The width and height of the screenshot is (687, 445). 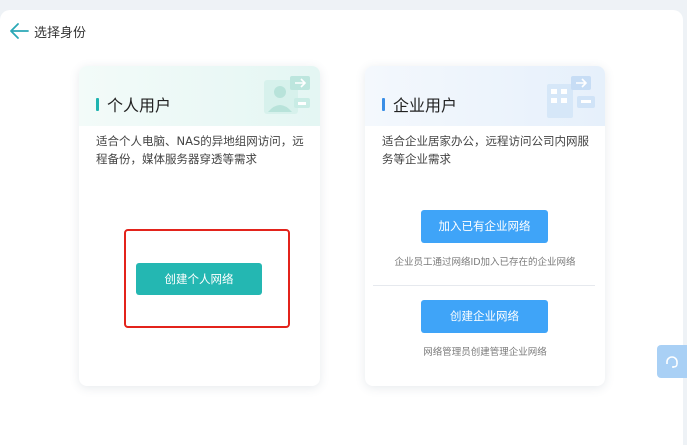 What do you see at coordinates (484, 316) in the screenshot?
I see `create-enterprise-network-button: 创建企业网络` at bounding box center [484, 316].